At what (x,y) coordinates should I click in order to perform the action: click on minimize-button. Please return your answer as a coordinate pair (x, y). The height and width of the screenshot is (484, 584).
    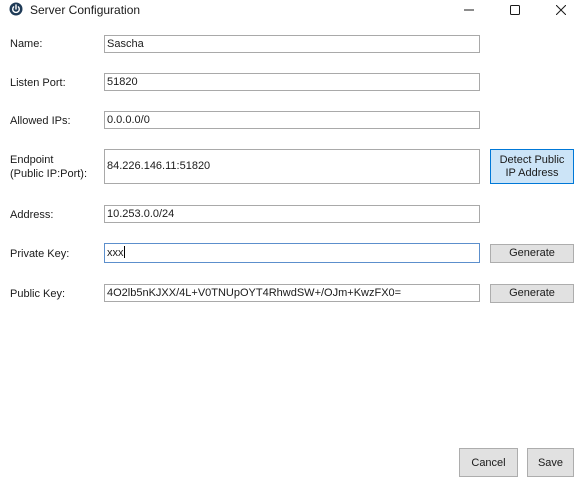
    Looking at the image, I should click on (469, 10).